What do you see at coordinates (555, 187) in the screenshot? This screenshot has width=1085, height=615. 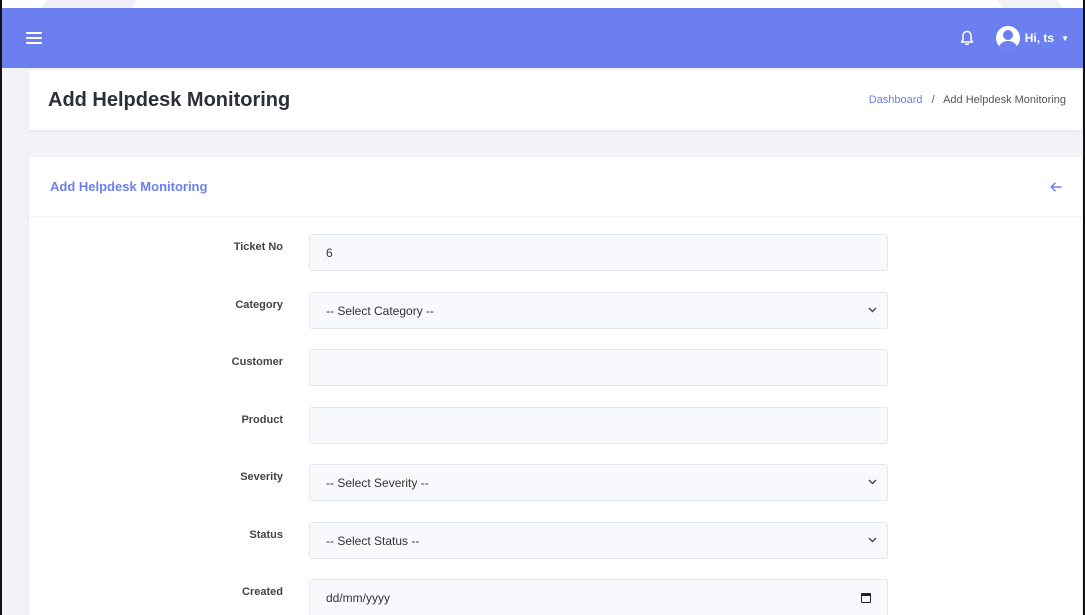 I see `form-card-header: Add Helpdesk Monitoring` at bounding box center [555, 187].